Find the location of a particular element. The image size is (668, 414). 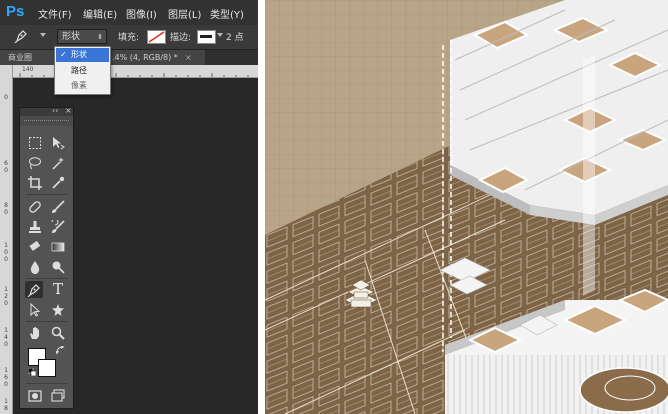

no-fill-slash-icon is located at coordinates (156, 37).